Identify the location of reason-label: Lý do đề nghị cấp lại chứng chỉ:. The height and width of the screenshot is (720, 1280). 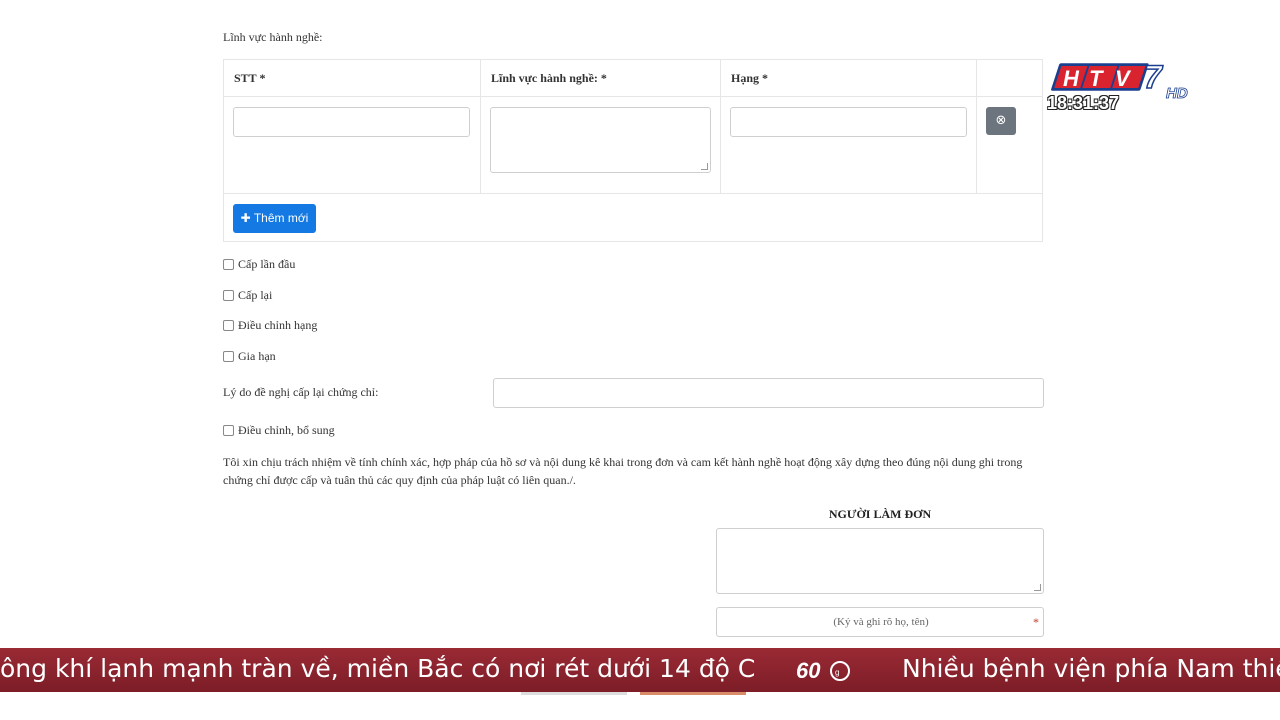
(301, 392).